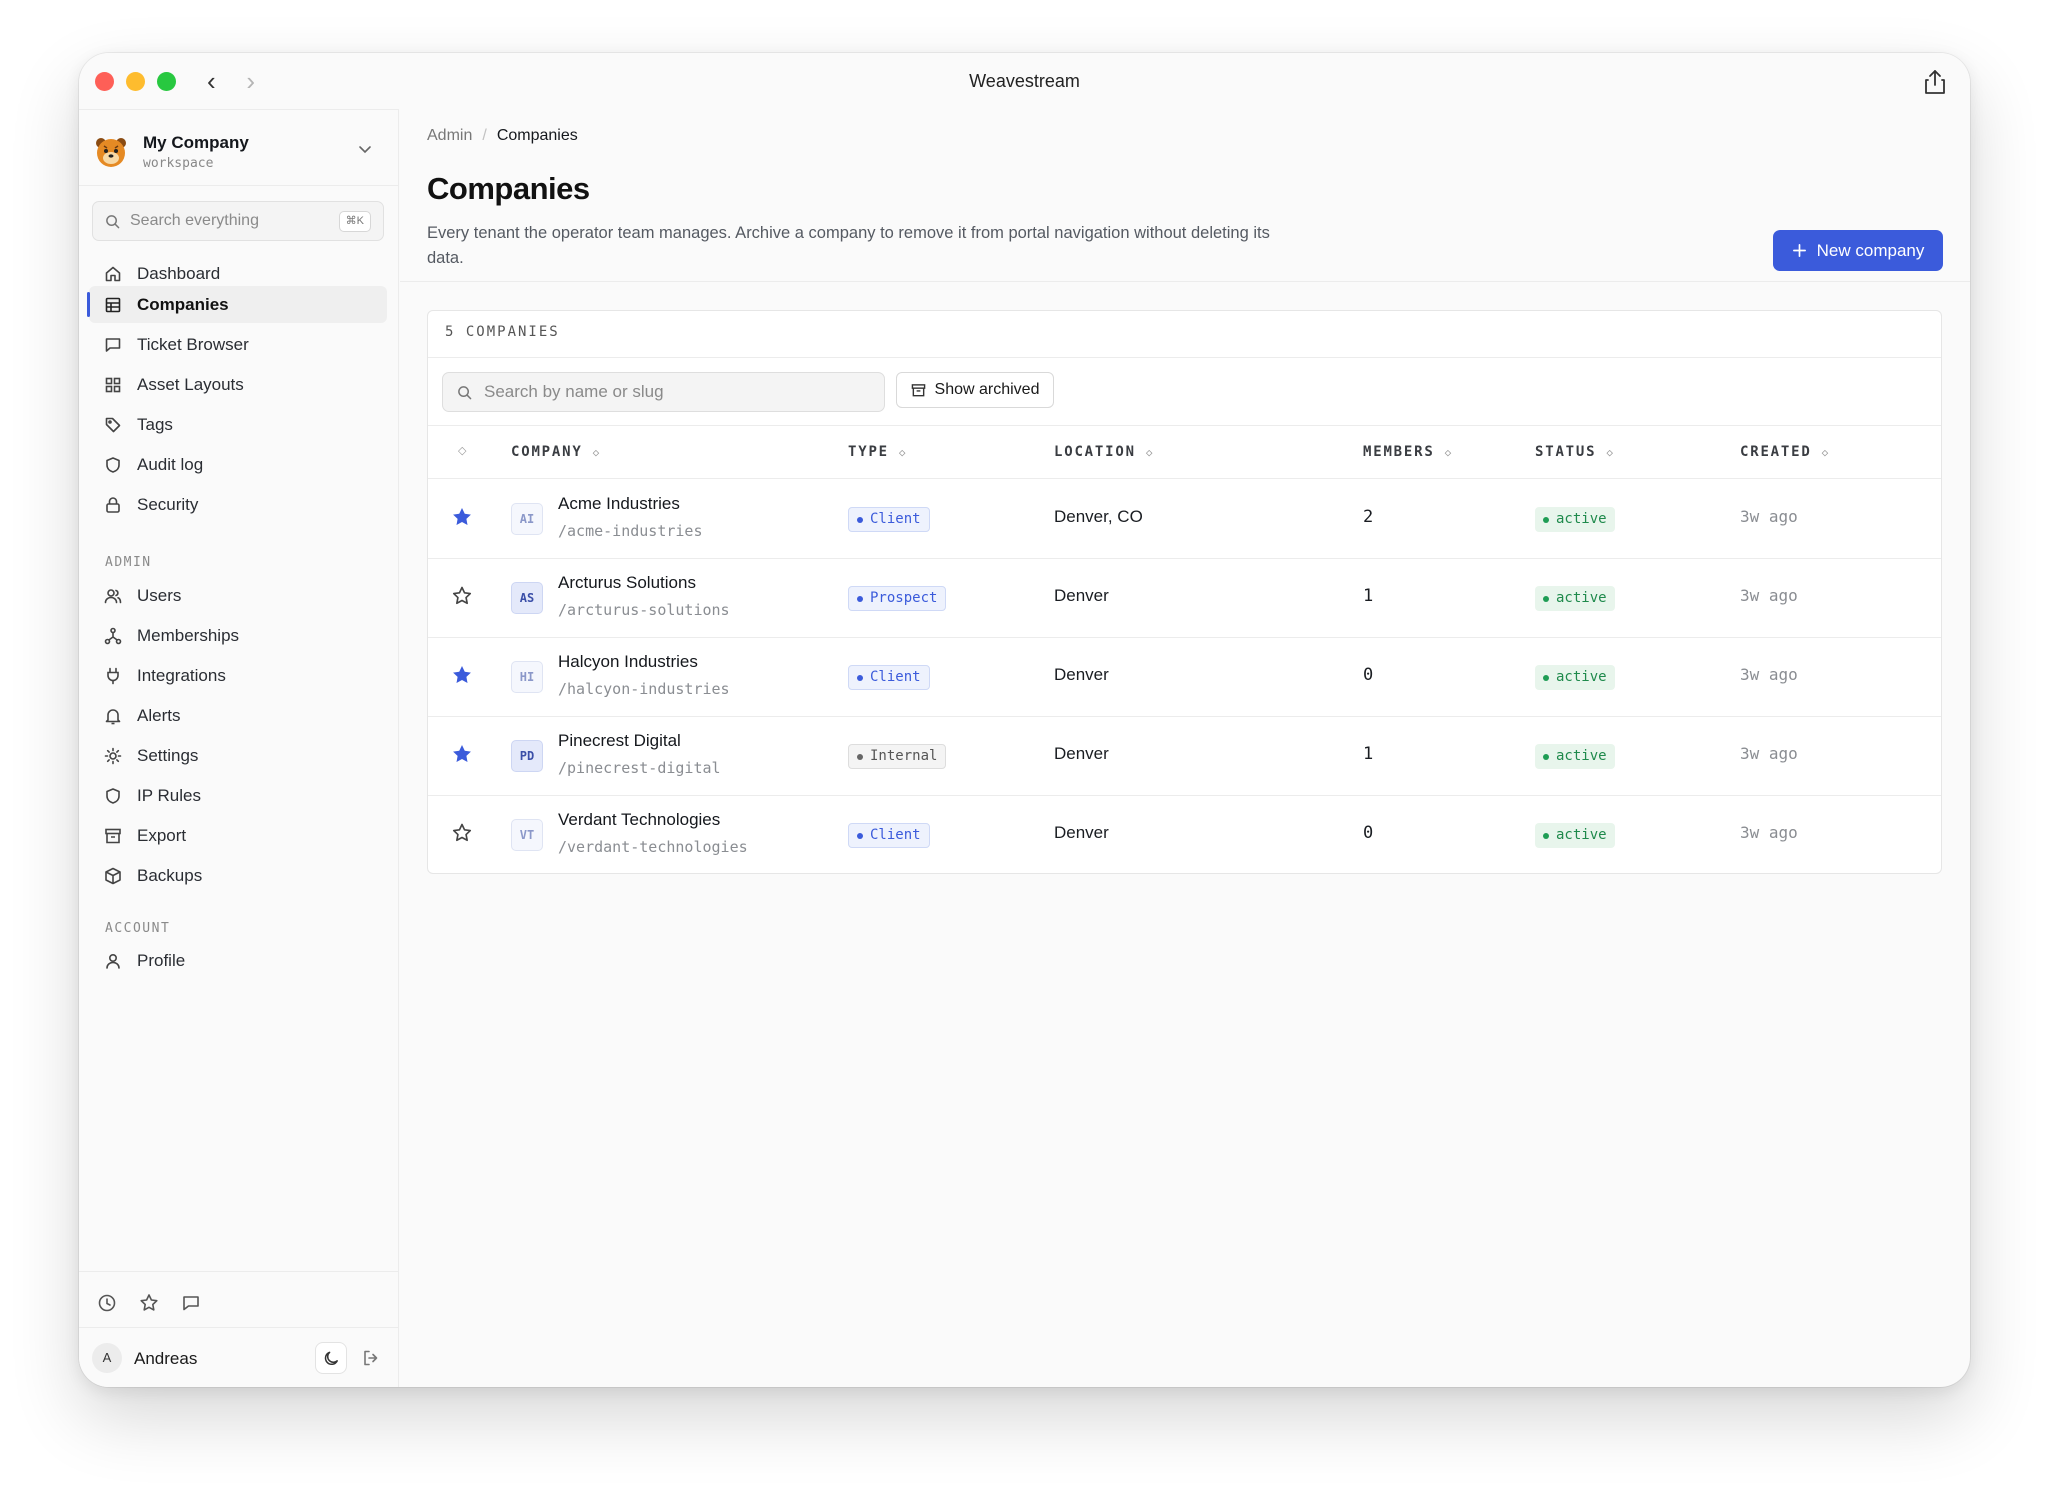 The height and width of the screenshot is (1490, 2048). Describe the element at coordinates (619, 741) in the screenshot. I see `company-name: Pinecrest Digital` at that location.